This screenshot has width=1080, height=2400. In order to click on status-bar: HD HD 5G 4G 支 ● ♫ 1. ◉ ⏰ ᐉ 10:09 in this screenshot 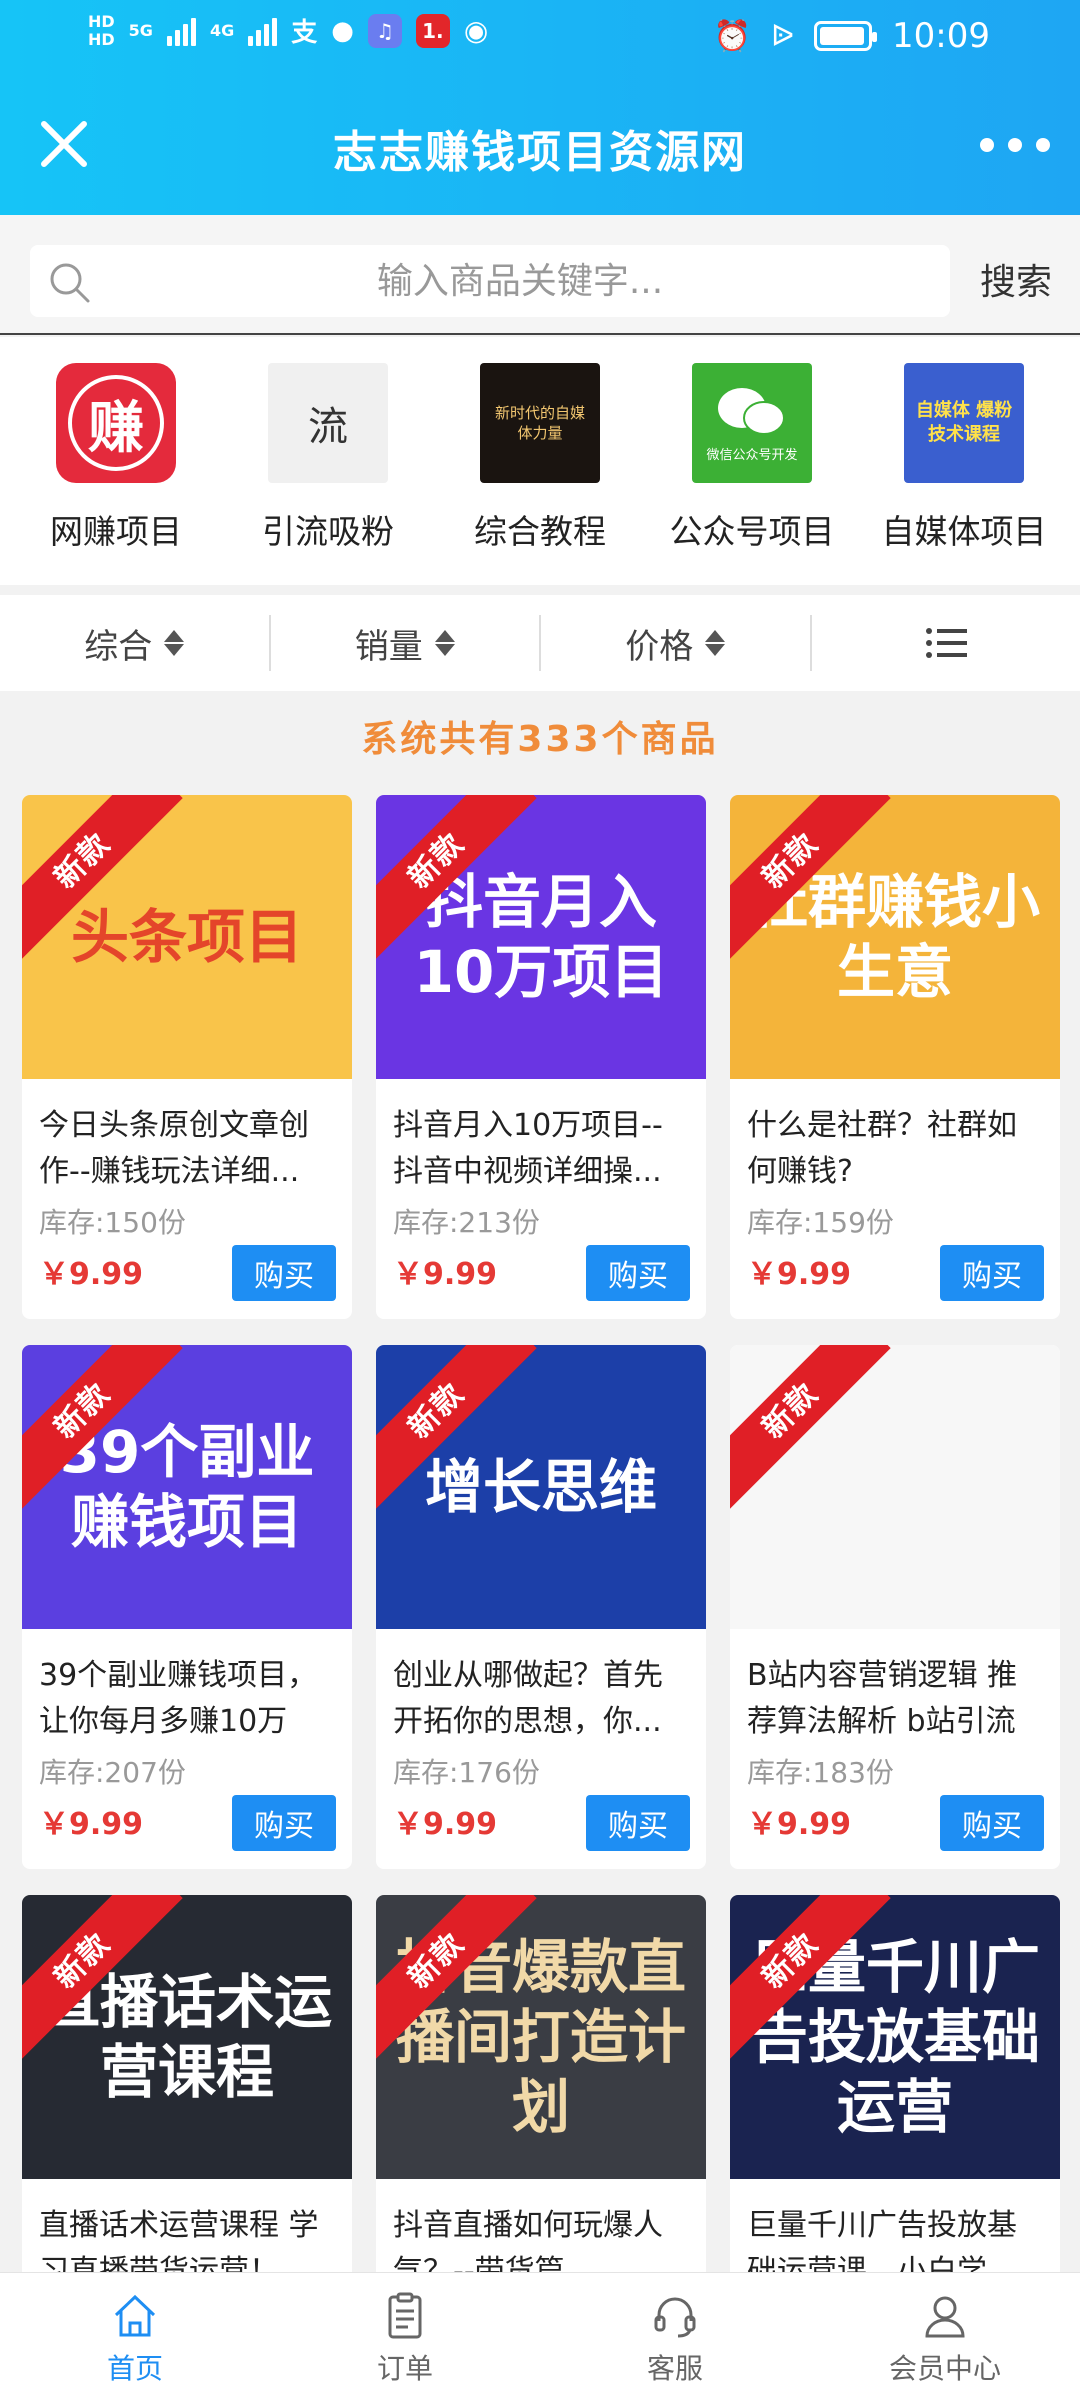, I will do `click(540, 40)`.